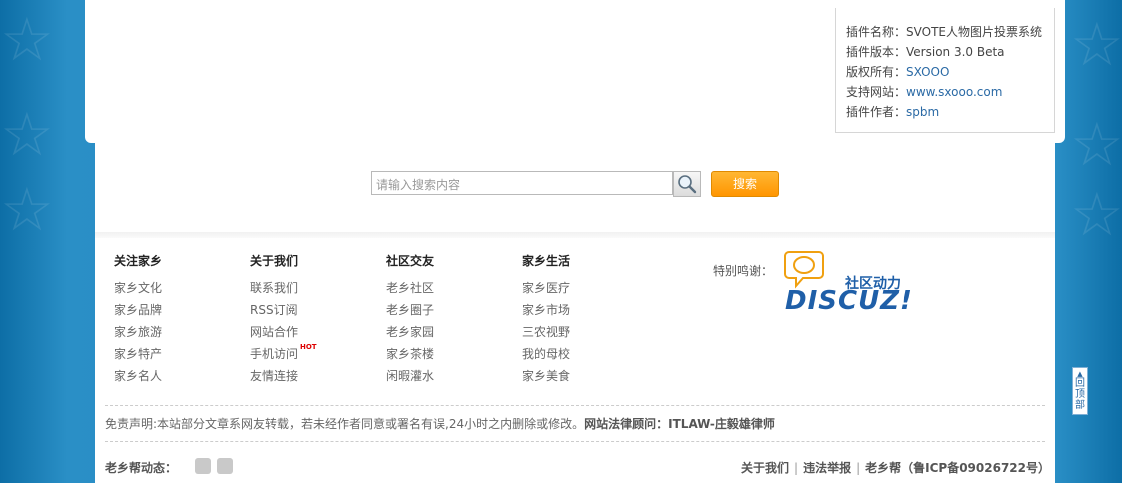 Image resolution: width=1122 pixels, height=483 pixels. What do you see at coordinates (1080, 394) in the screenshot?
I see `back-to-top-label: 回顶部` at bounding box center [1080, 394].